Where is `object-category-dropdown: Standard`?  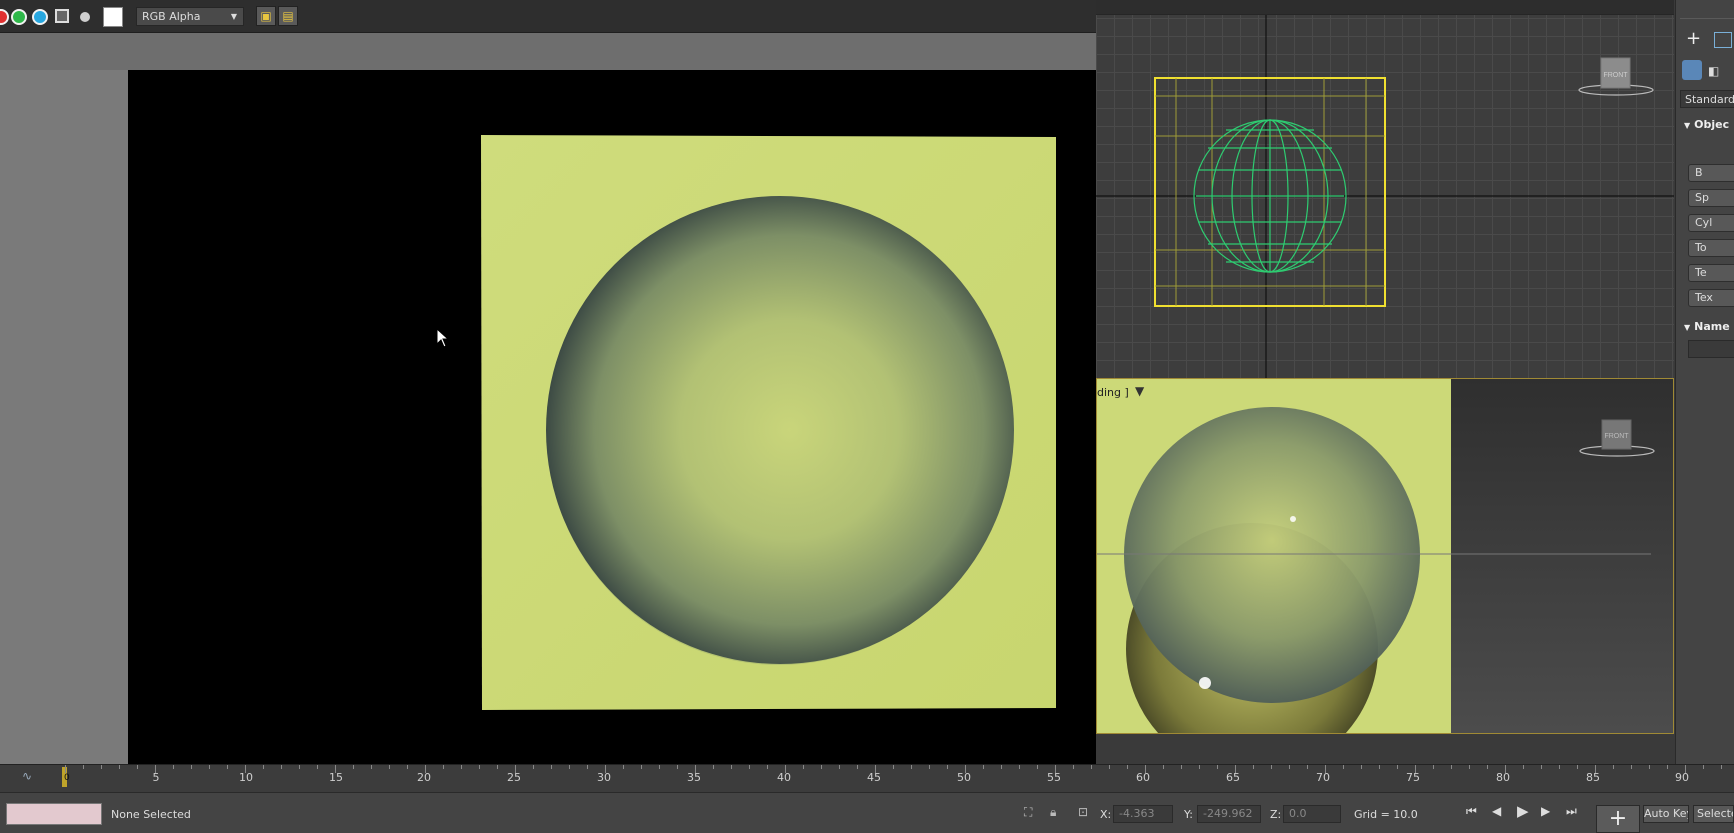 object-category-dropdown: Standard is located at coordinates (1707, 99).